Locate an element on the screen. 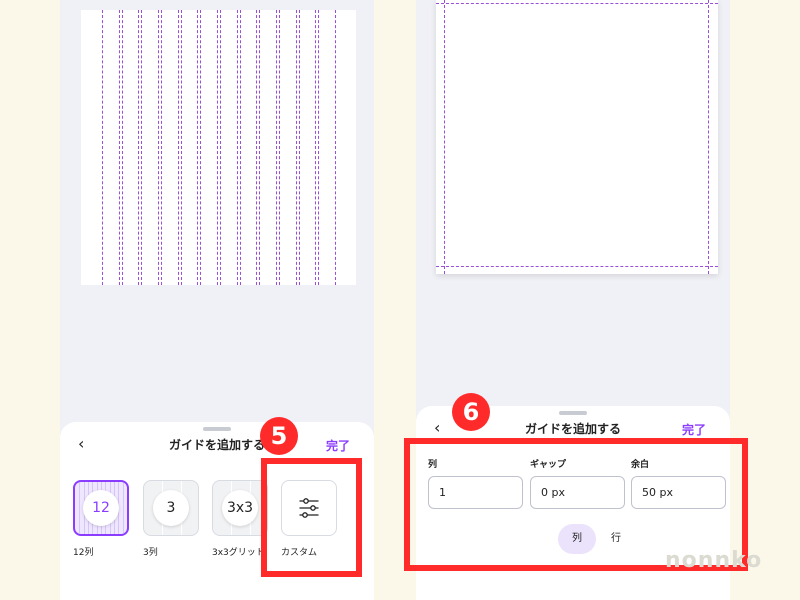 The image size is (800, 600). step-badge-6: 6 is located at coordinates (471, 412).